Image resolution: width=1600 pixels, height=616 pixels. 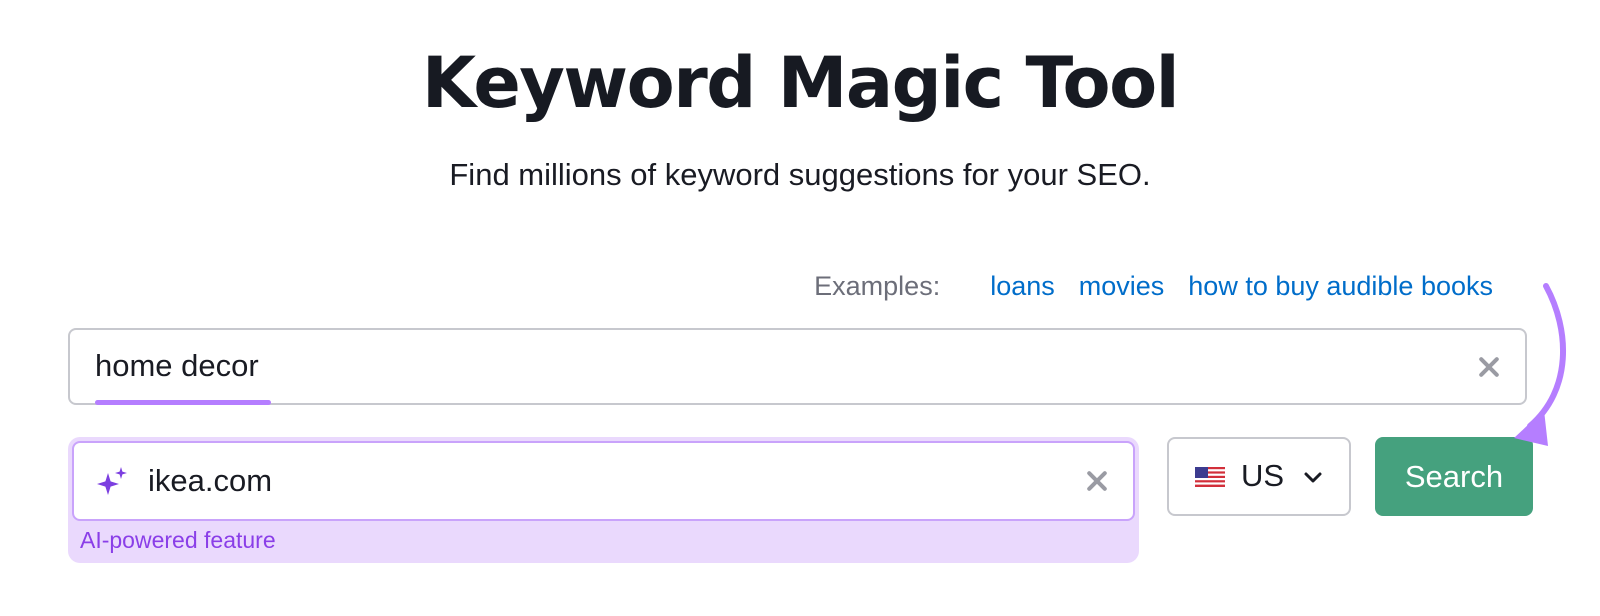 I want to click on domain-input-group: ikea.com AI-powered feature, so click(x=603, y=500).